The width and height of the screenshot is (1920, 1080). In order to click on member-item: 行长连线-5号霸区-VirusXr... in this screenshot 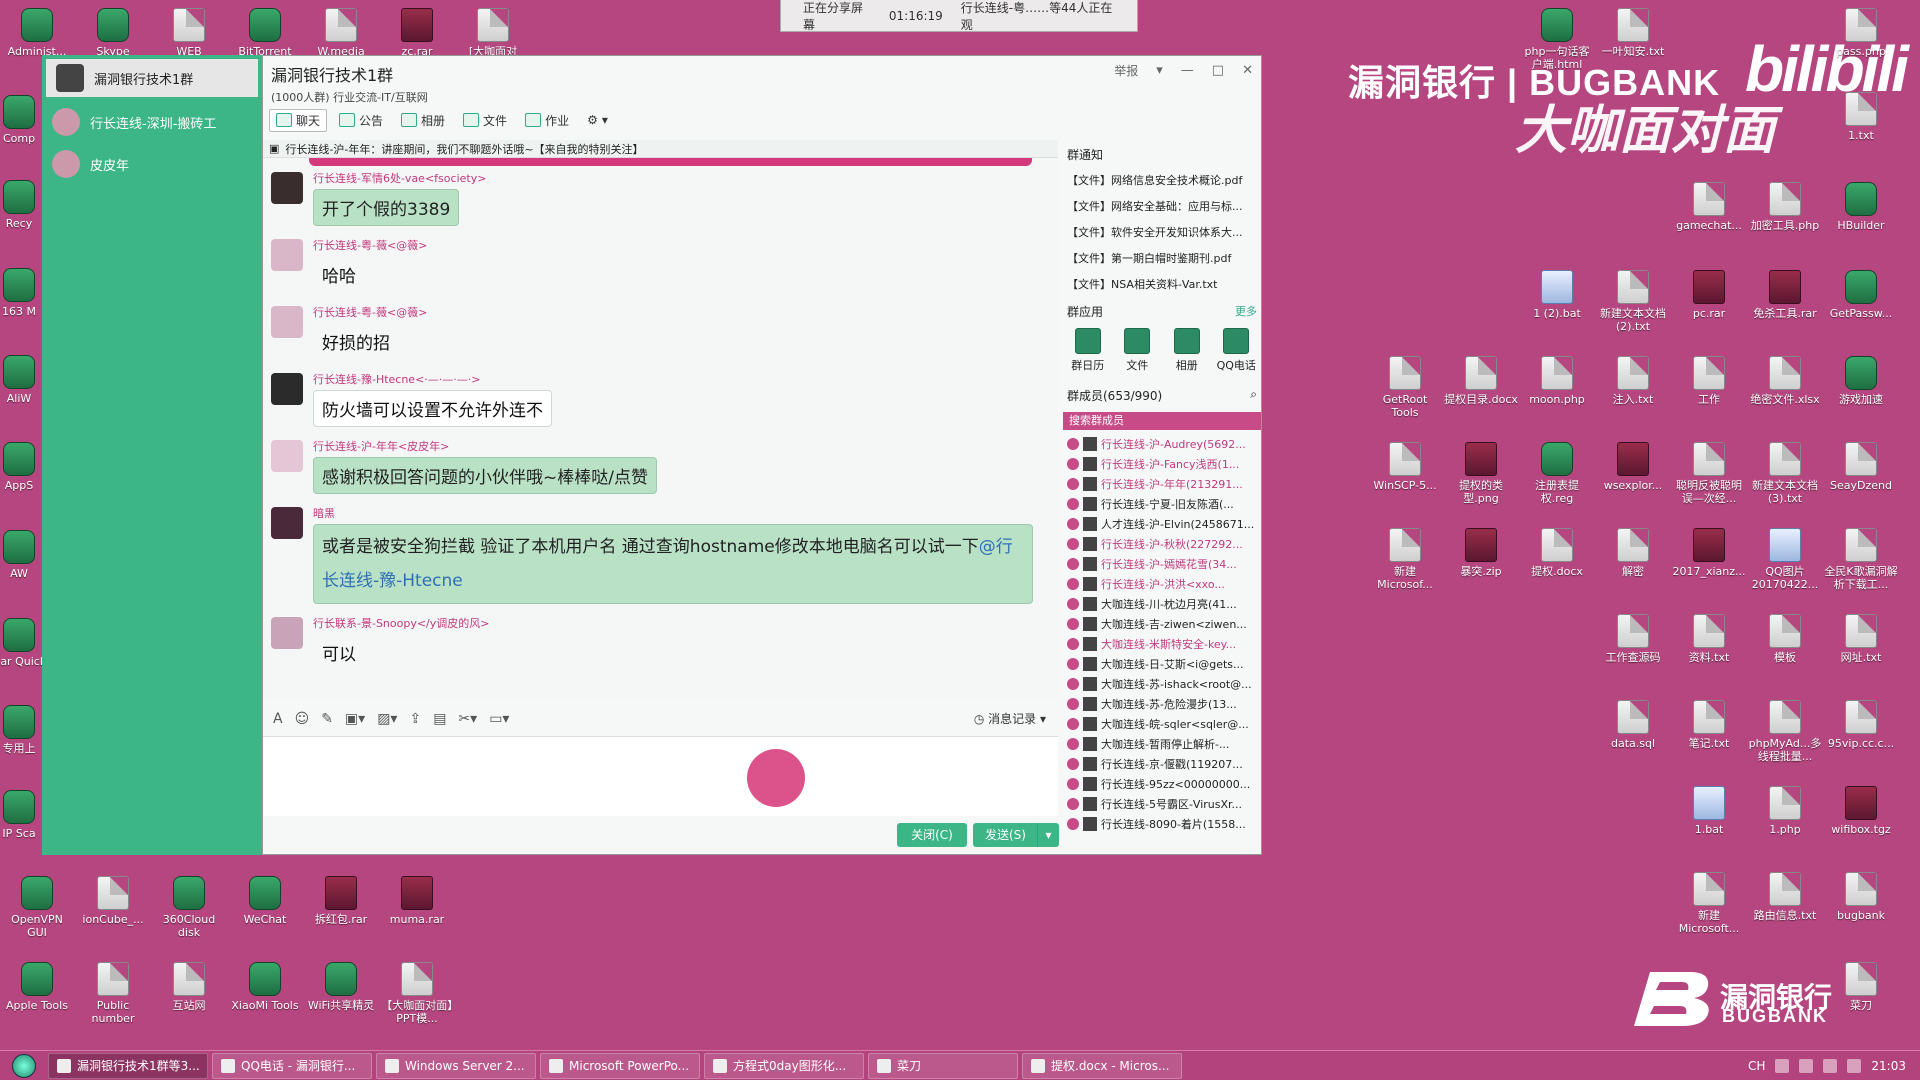, I will do `click(1162, 804)`.